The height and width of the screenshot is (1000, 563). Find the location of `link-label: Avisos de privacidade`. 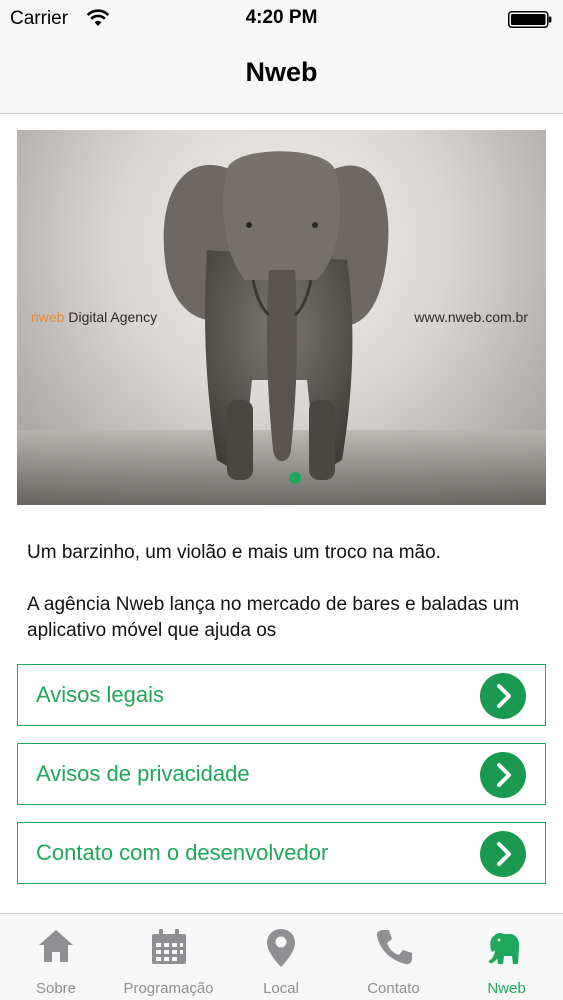

link-label: Avisos de privacidade is located at coordinates (143, 773).